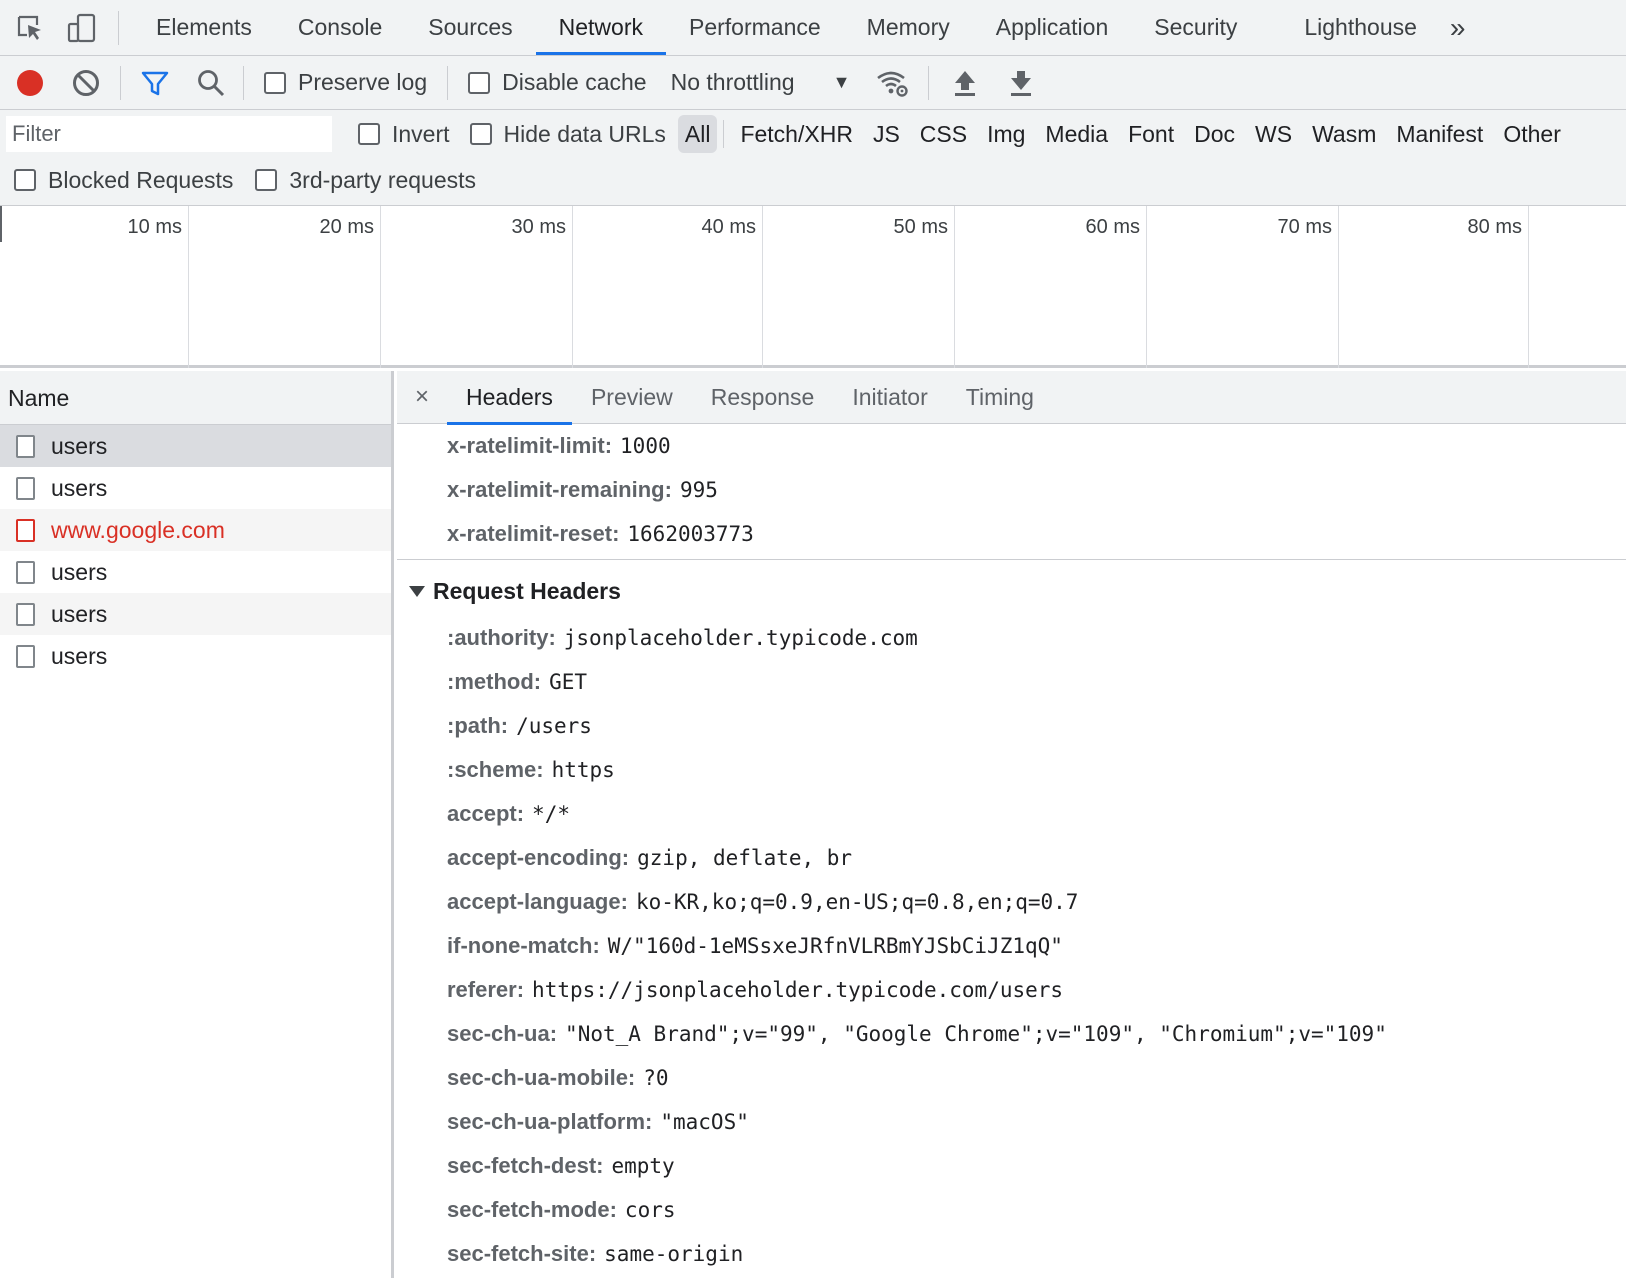 This screenshot has height=1278, width=1626. I want to click on type-filter-all: All, so click(697, 134).